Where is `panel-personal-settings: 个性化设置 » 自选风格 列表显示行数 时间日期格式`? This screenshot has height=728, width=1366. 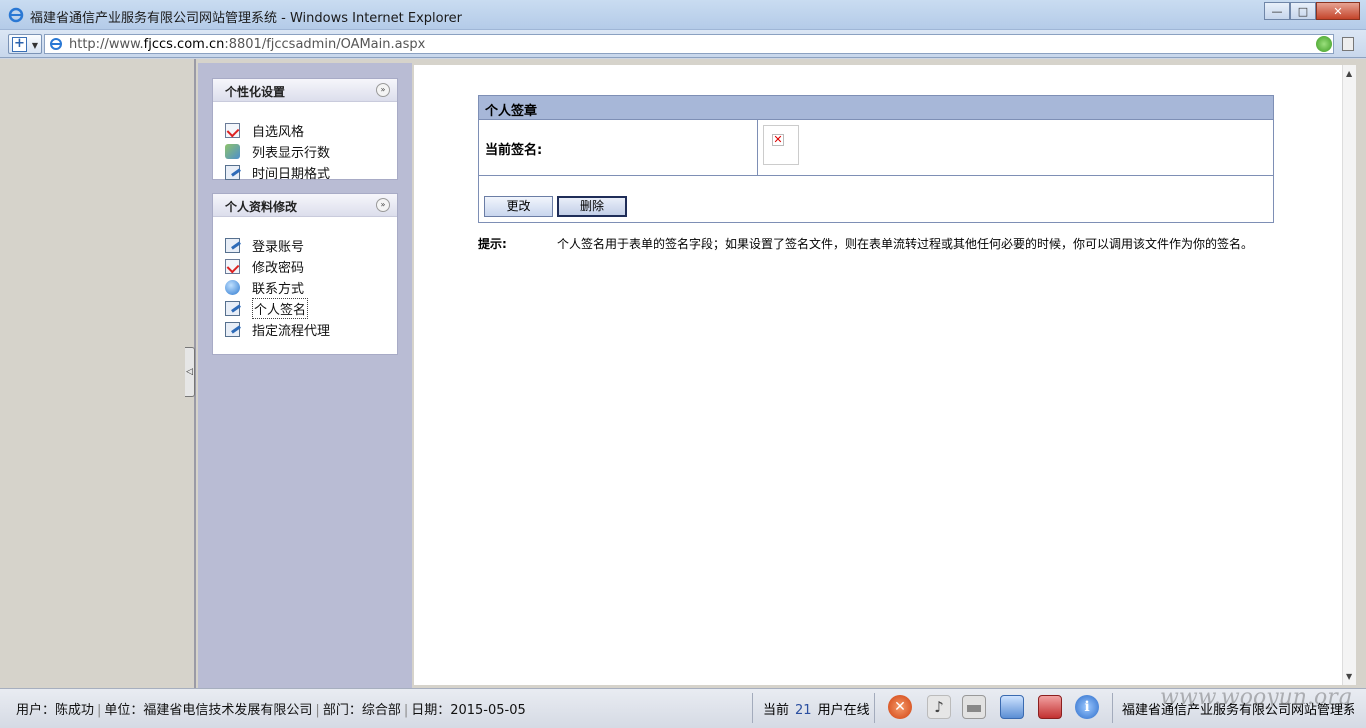 panel-personal-settings: 个性化设置 » 自选风格 列表显示行数 时间日期格式 is located at coordinates (305, 130).